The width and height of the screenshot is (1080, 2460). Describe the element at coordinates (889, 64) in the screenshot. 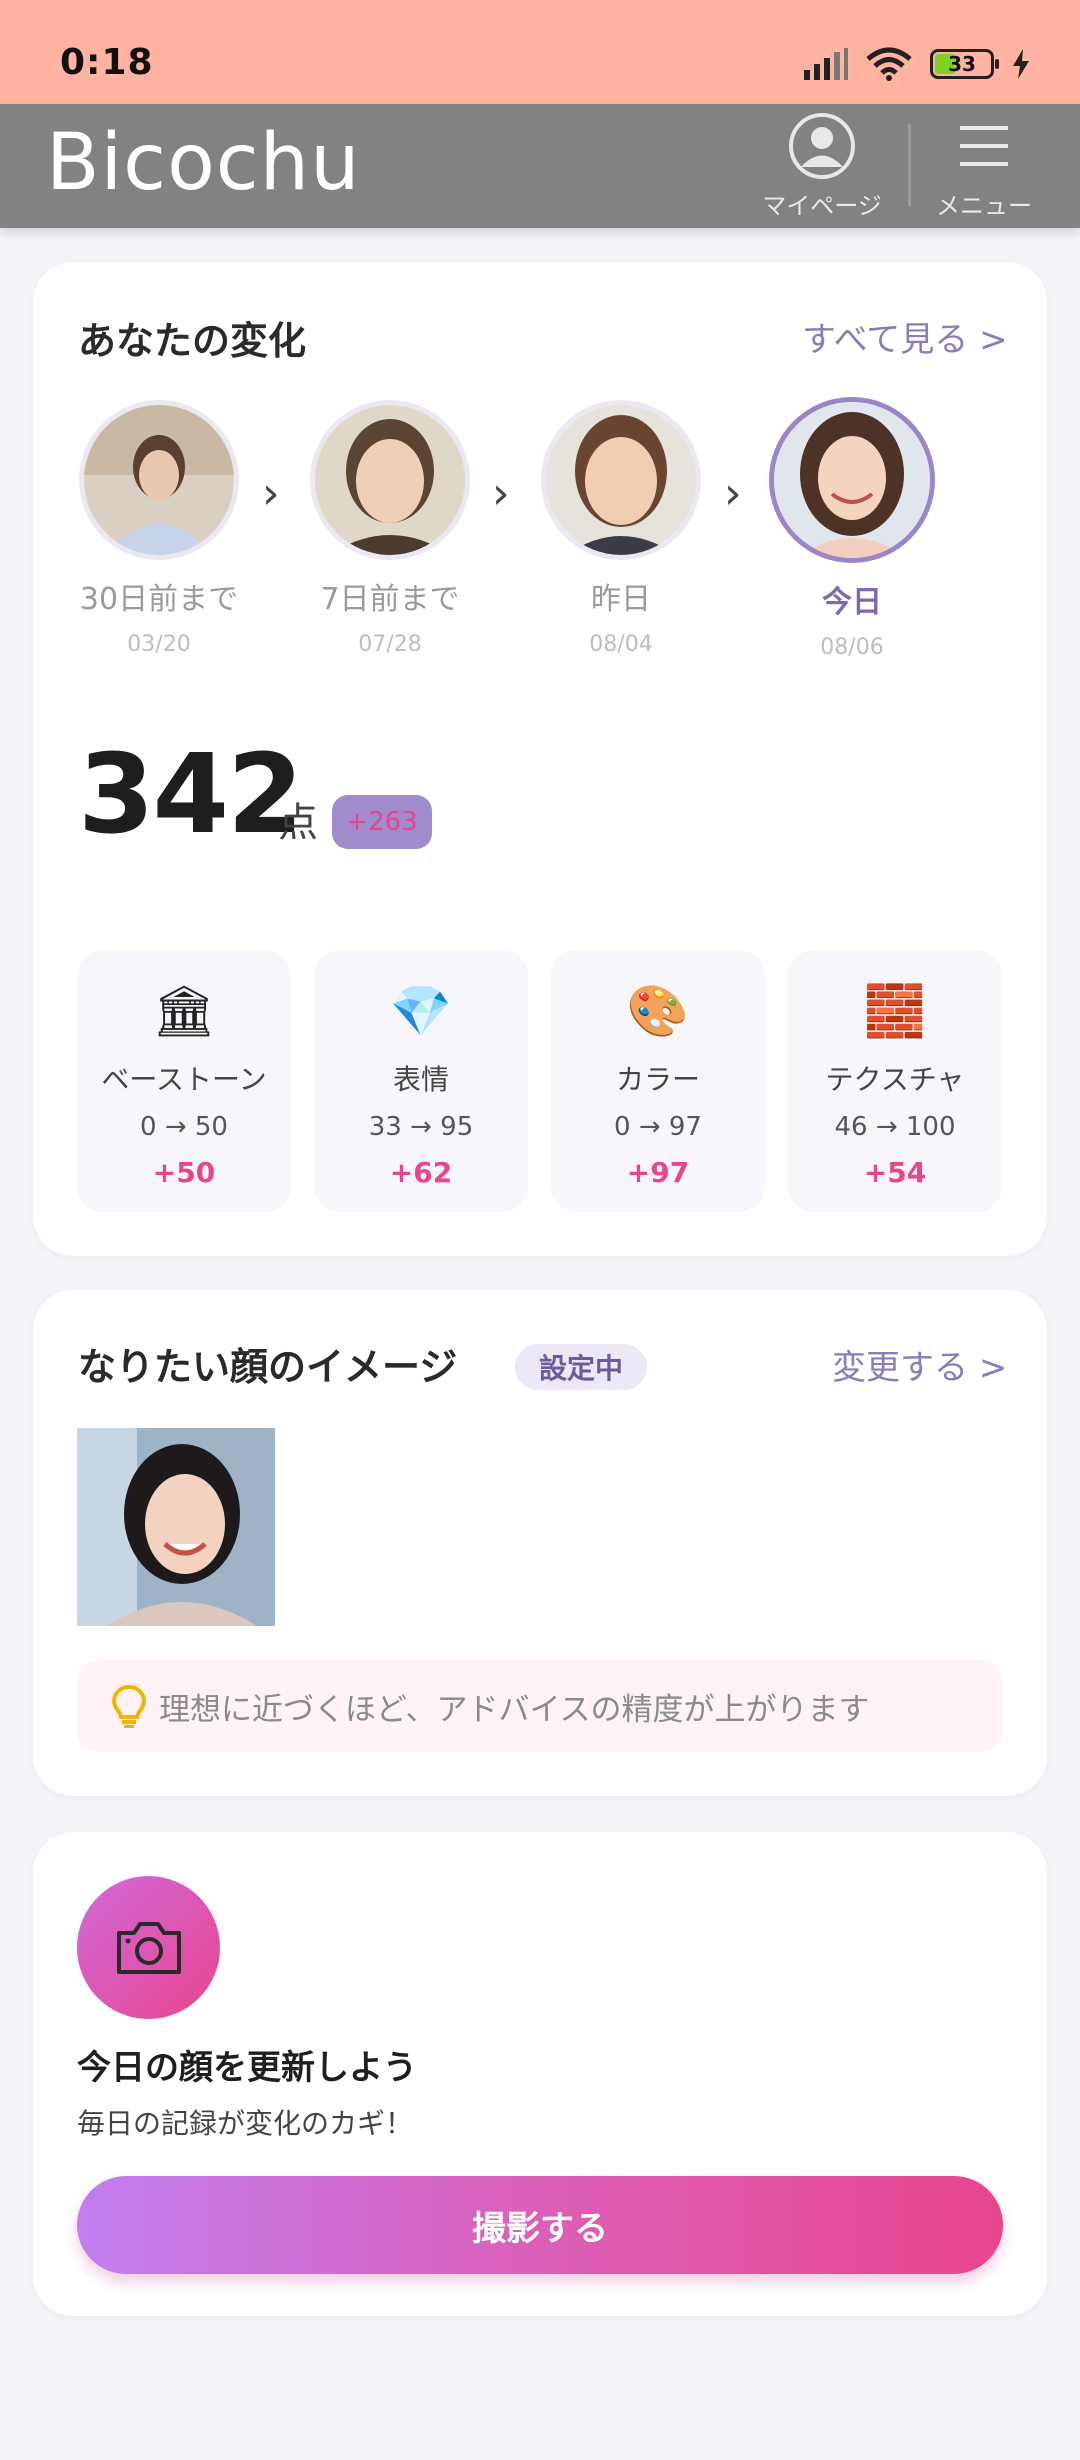

I see `wifi-icon` at that location.